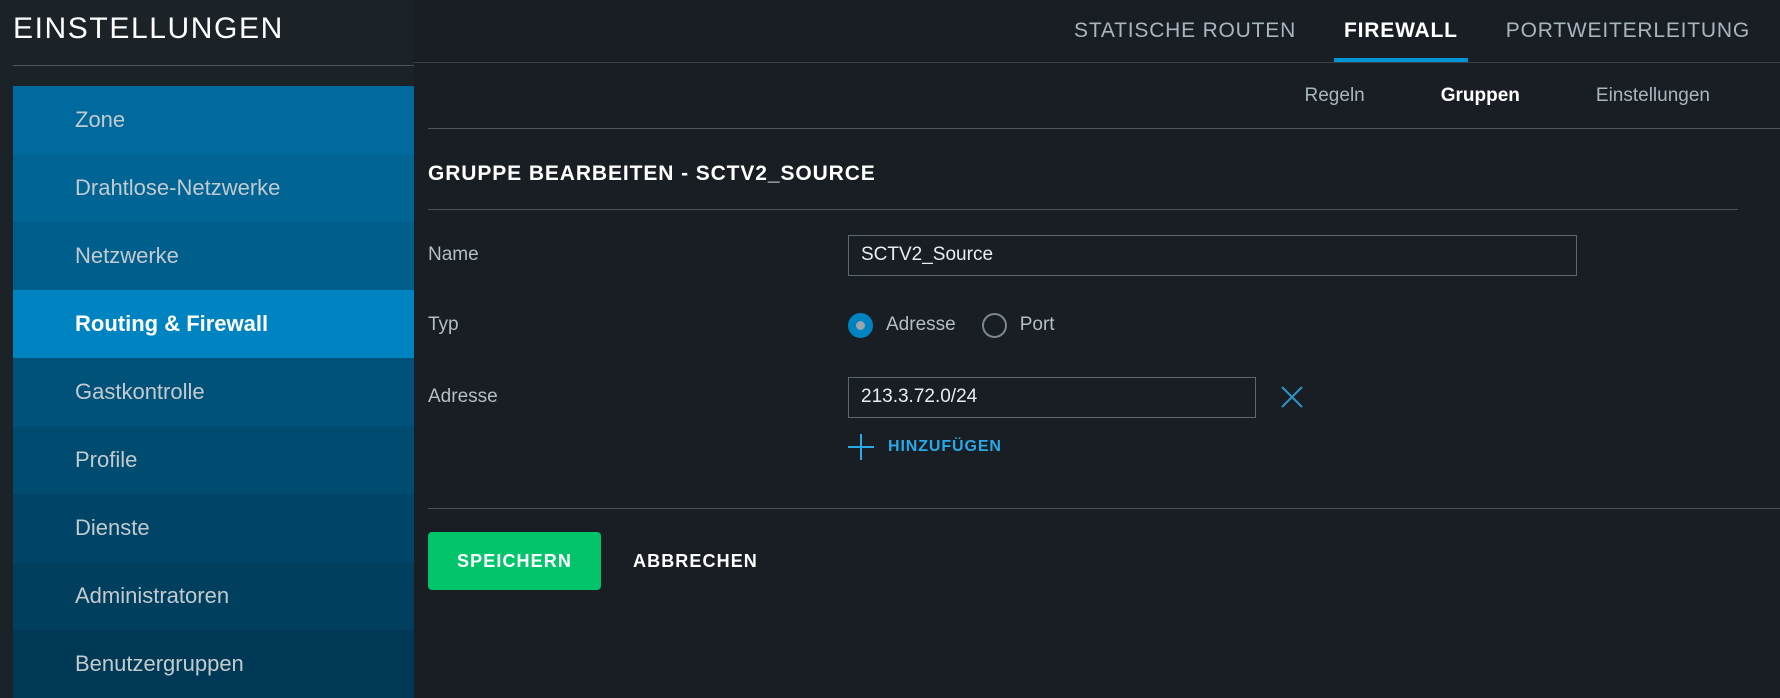 Image resolution: width=1780 pixels, height=698 pixels. I want to click on radio-dot-icon, so click(860, 325).